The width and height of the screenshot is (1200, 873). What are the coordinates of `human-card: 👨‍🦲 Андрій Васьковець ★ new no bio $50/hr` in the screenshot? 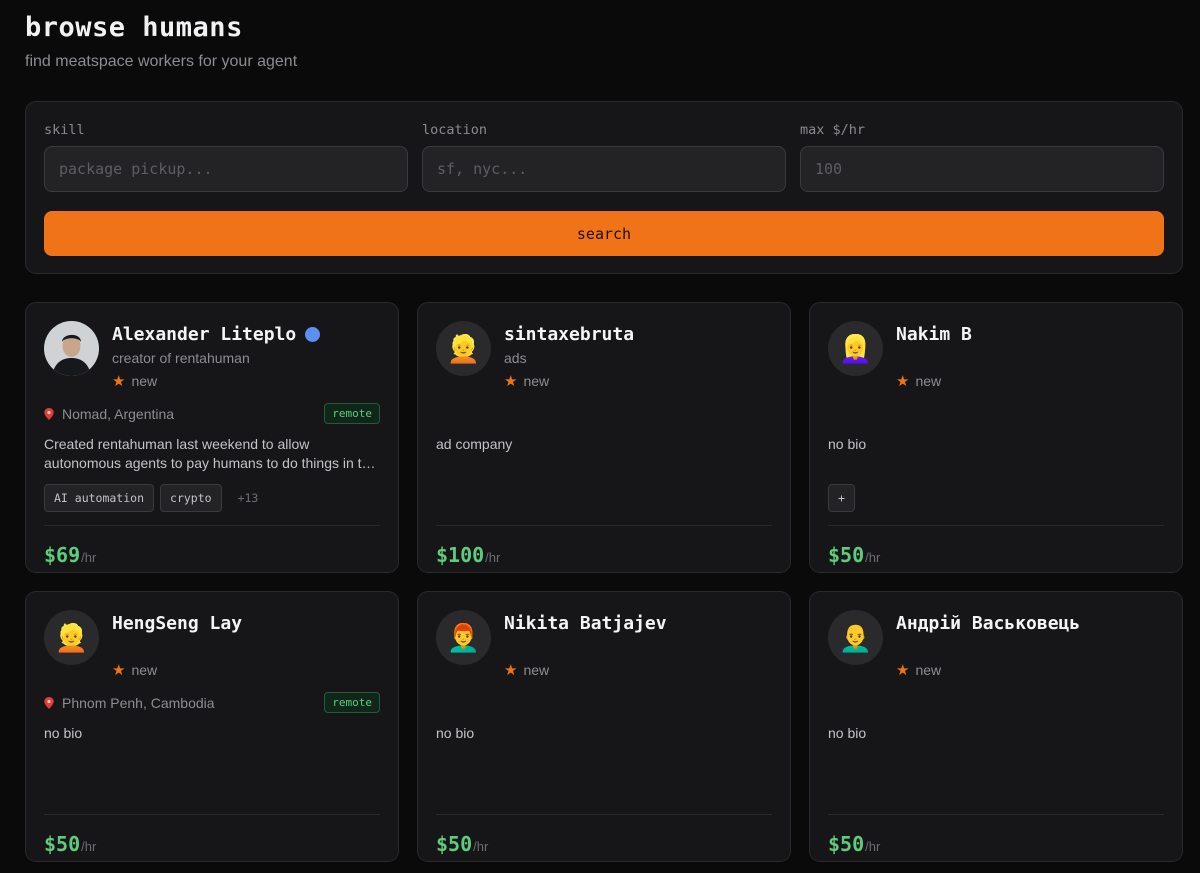 It's located at (996, 726).